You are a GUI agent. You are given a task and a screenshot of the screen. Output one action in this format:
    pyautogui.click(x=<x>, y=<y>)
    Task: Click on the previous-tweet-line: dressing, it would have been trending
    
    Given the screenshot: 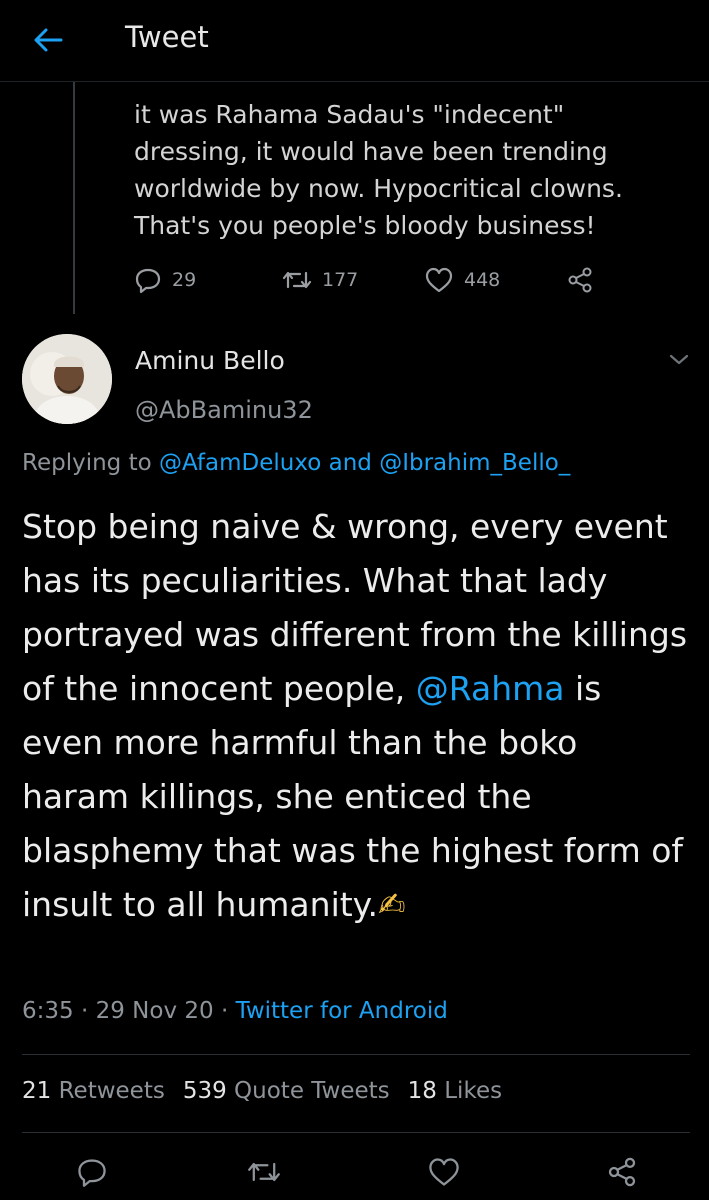 What is the action you would take?
    pyautogui.click(x=371, y=151)
    